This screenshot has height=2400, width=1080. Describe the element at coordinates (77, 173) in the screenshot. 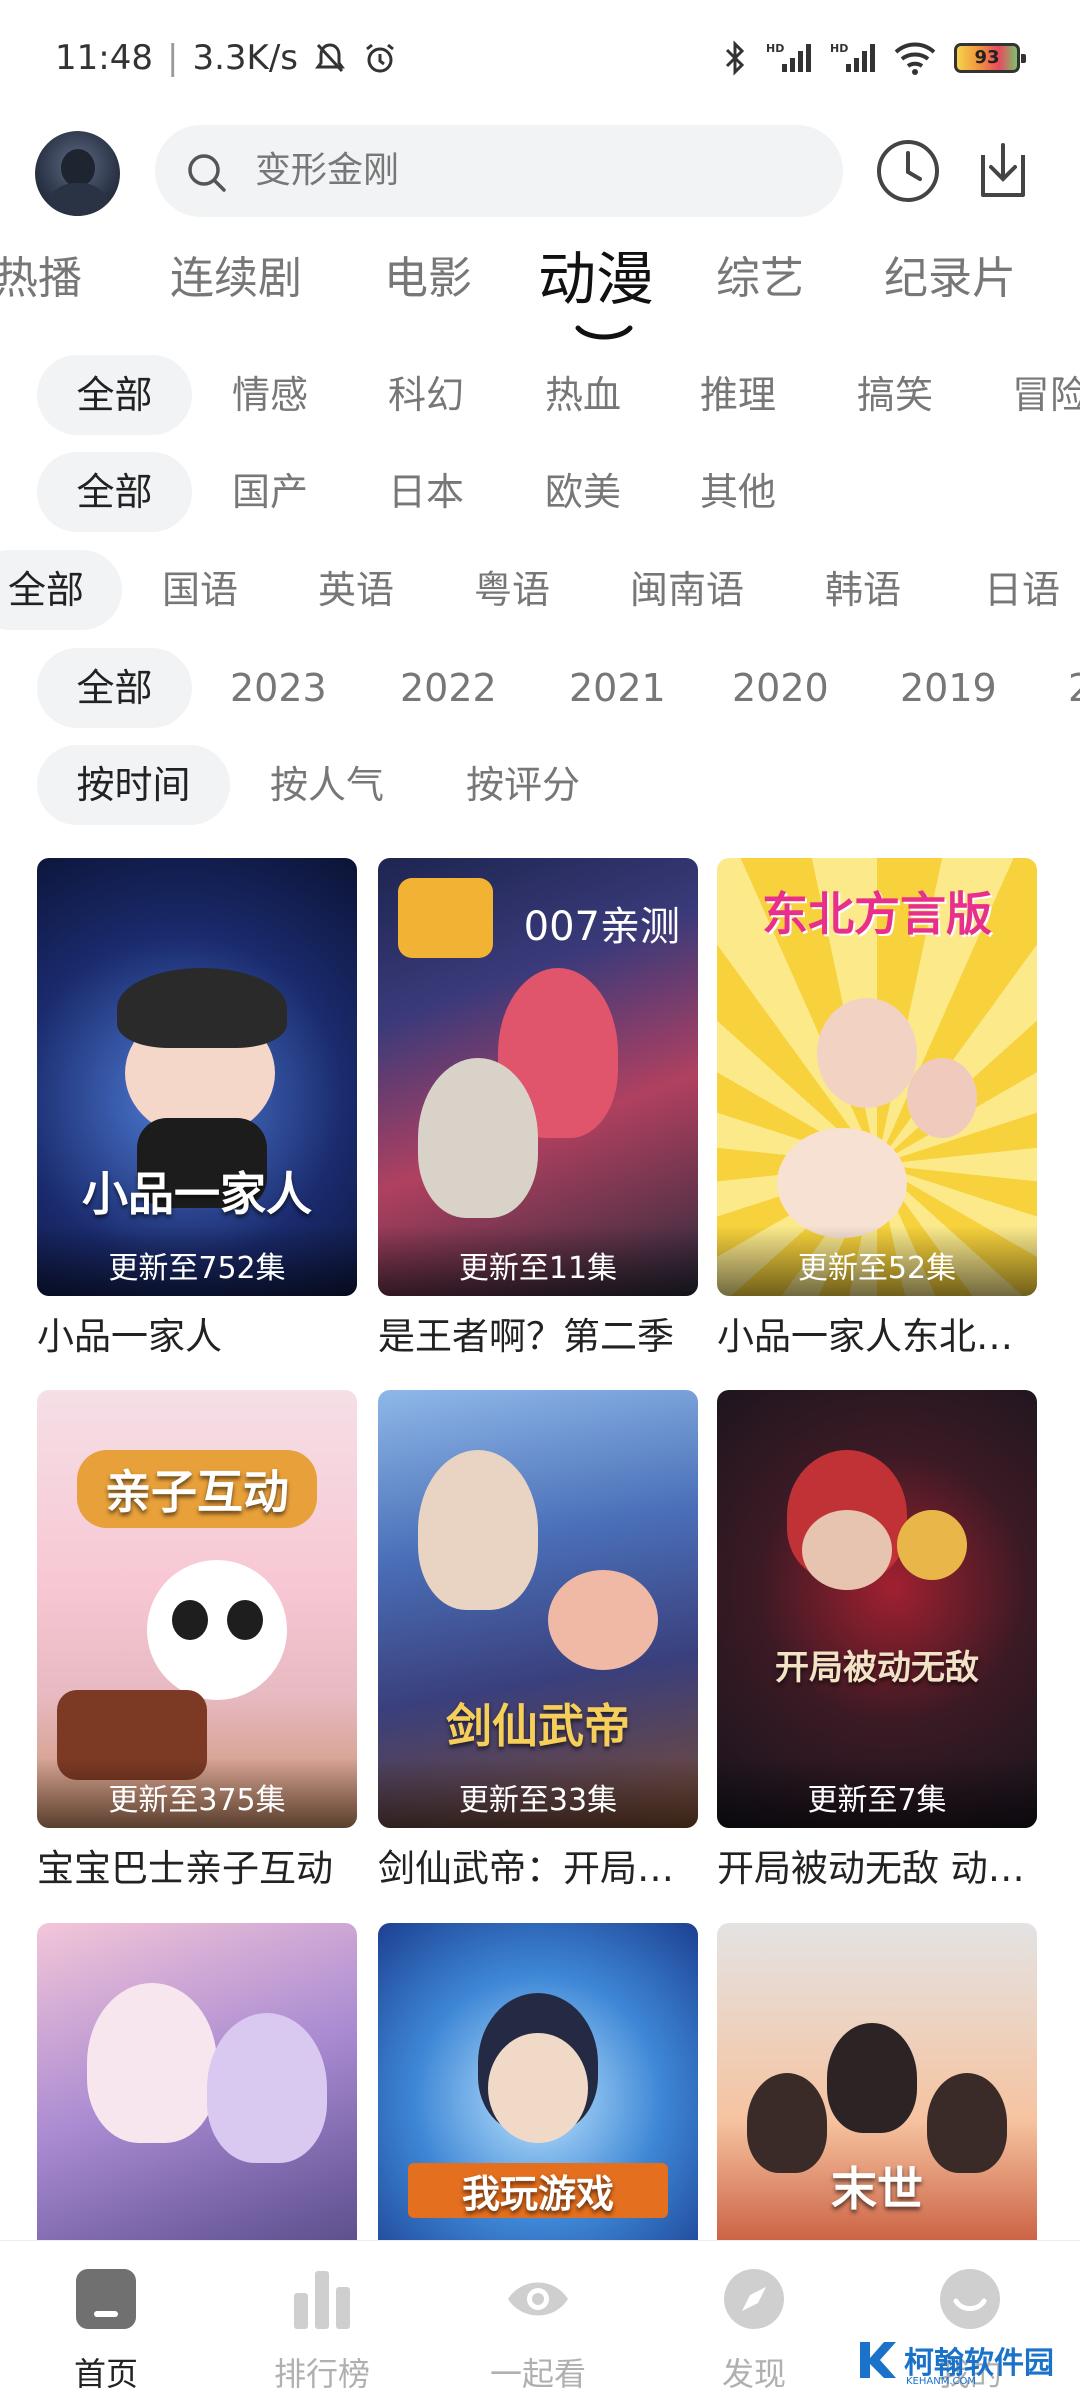

I see `avatar` at that location.